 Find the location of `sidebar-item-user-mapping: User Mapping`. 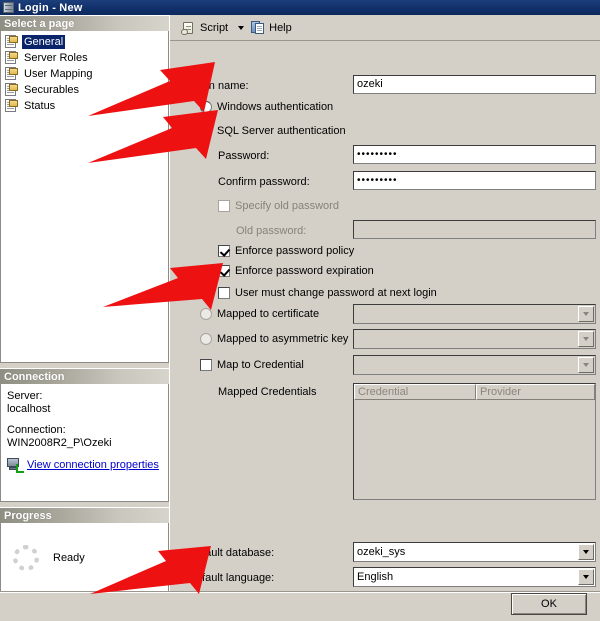

sidebar-item-user-mapping: User Mapping is located at coordinates (86, 73).